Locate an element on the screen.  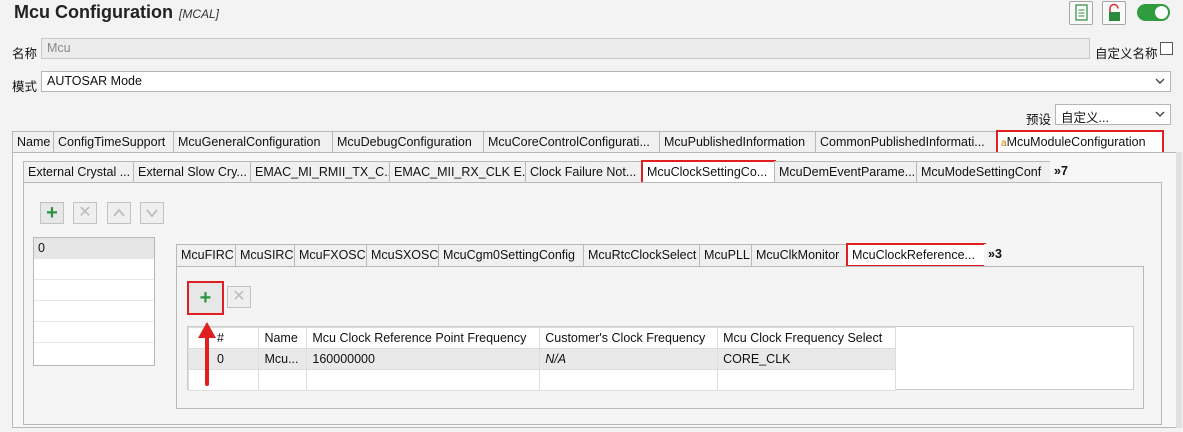
table-row: 0 Mcu... 160000000 N/A CORE_CLK is located at coordinates (541, 359).